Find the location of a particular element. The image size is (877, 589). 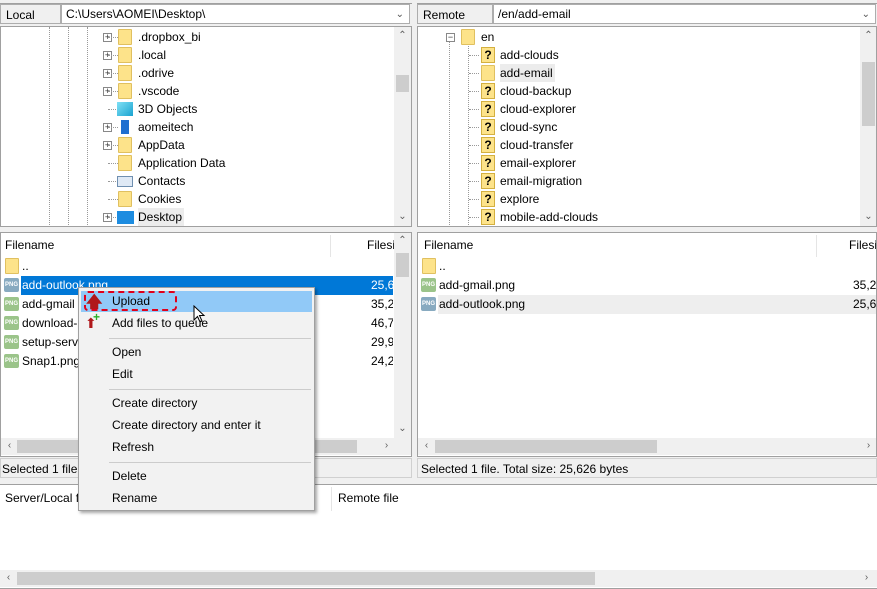

column-remote-file: Remote file is located at coordinates (368, 498).